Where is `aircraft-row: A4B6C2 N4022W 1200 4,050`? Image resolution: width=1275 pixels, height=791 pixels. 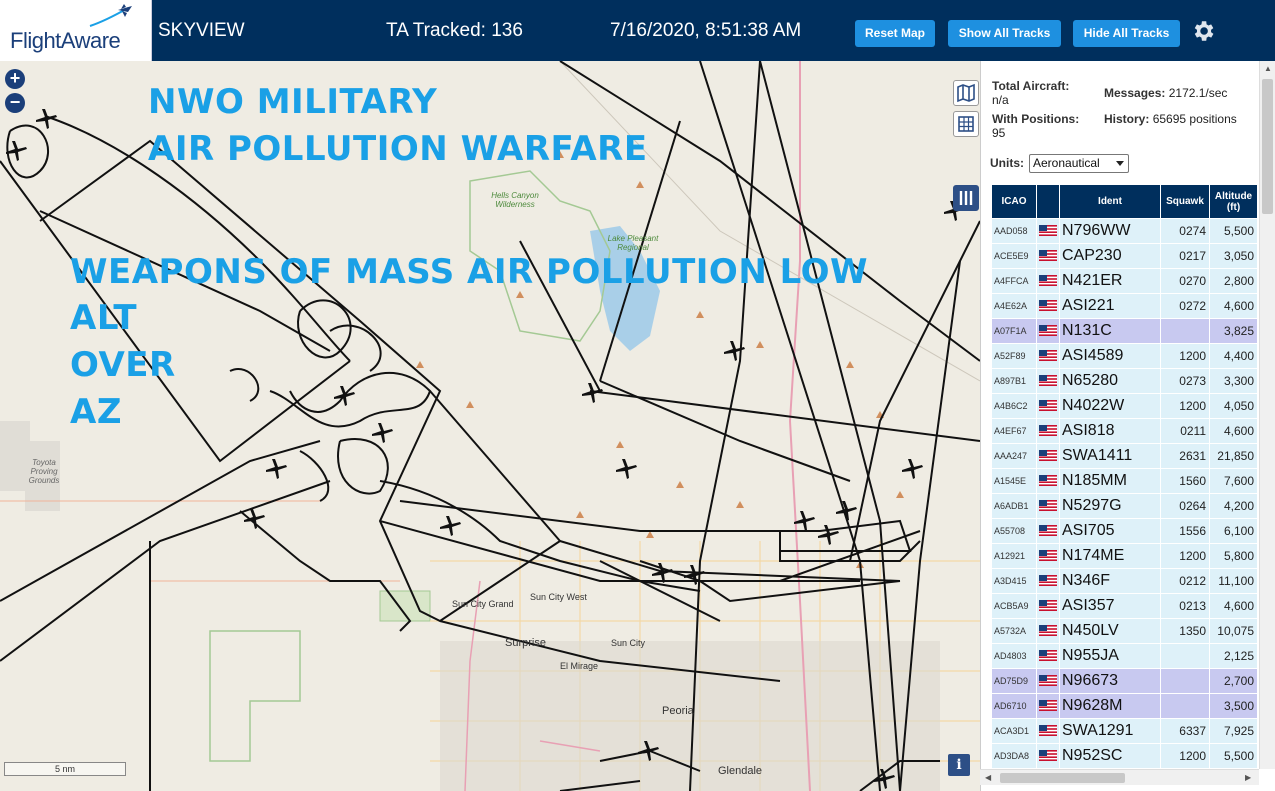
aircraft-row: A4B6C2 N4022W 1200 4,050 is located at coordinates (1124, 406).